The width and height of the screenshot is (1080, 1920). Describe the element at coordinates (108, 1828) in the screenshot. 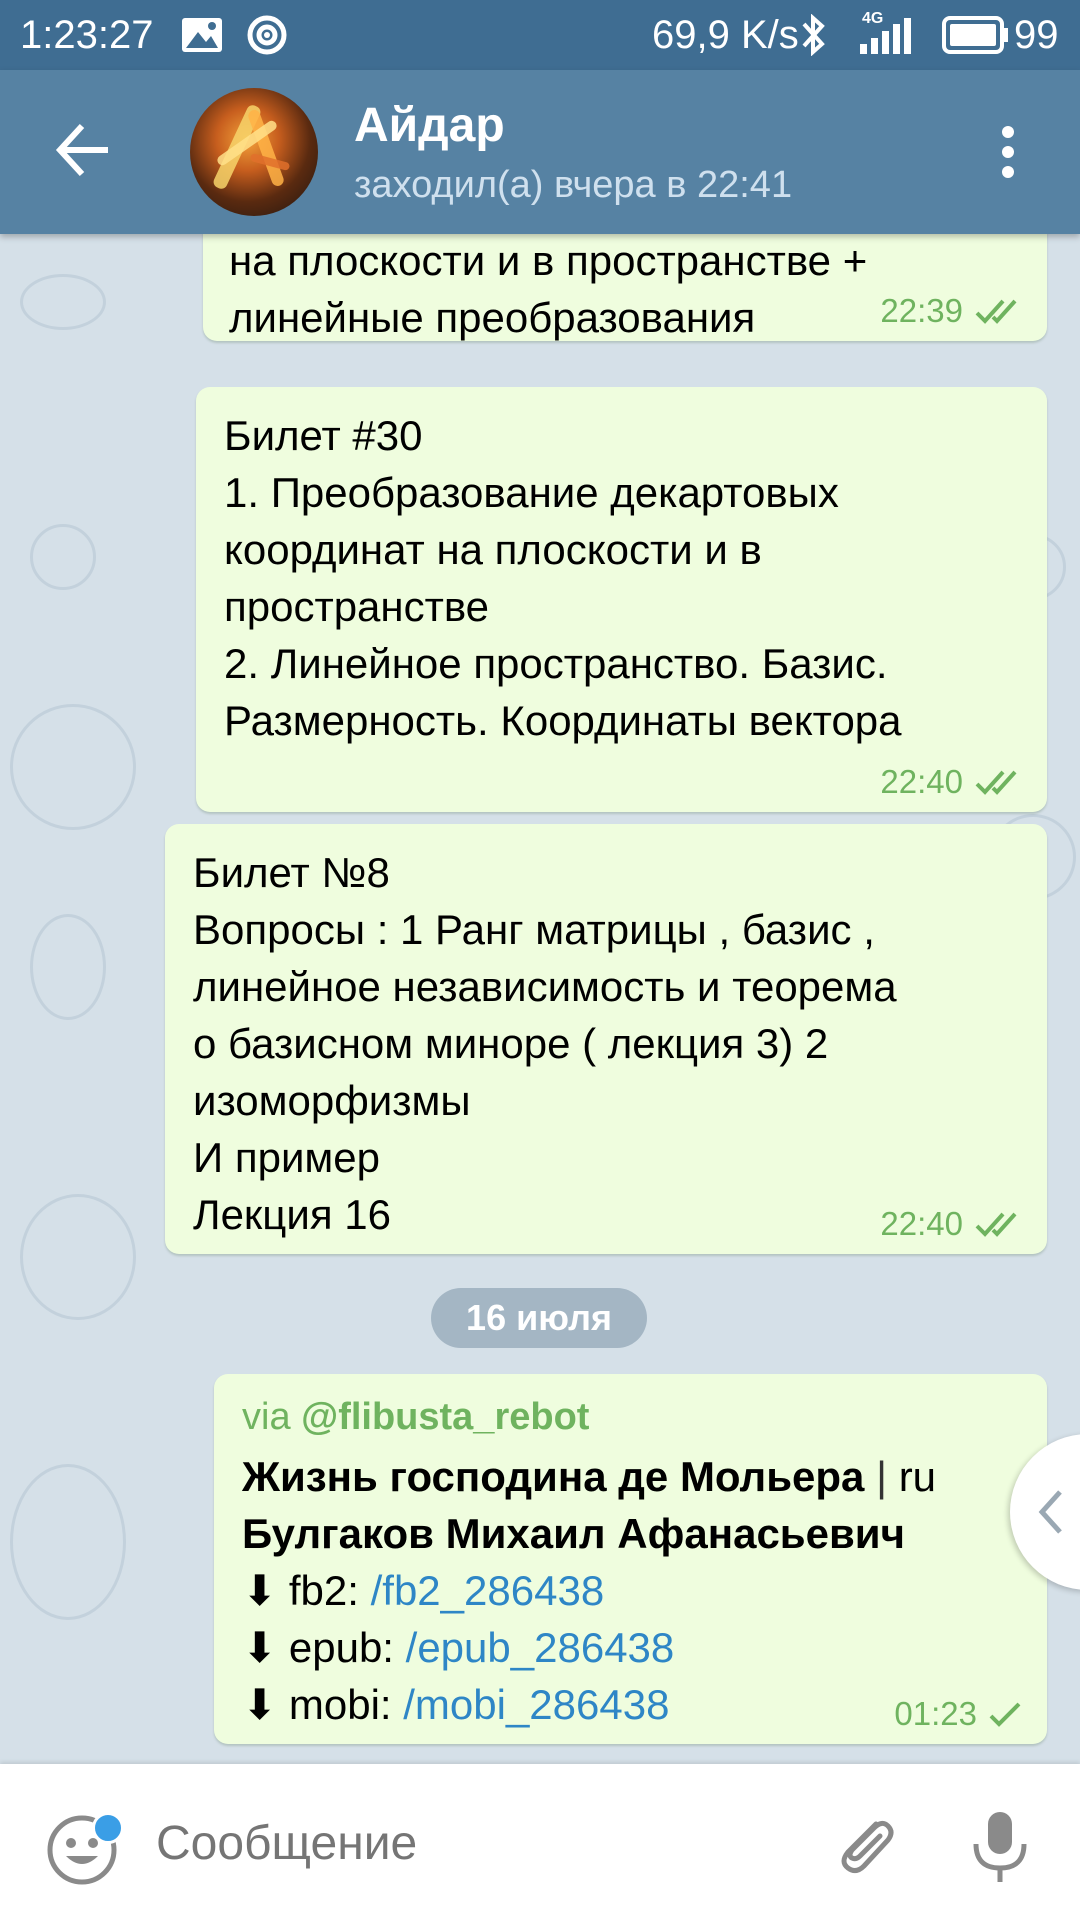

I see `notification-dot` at that location.